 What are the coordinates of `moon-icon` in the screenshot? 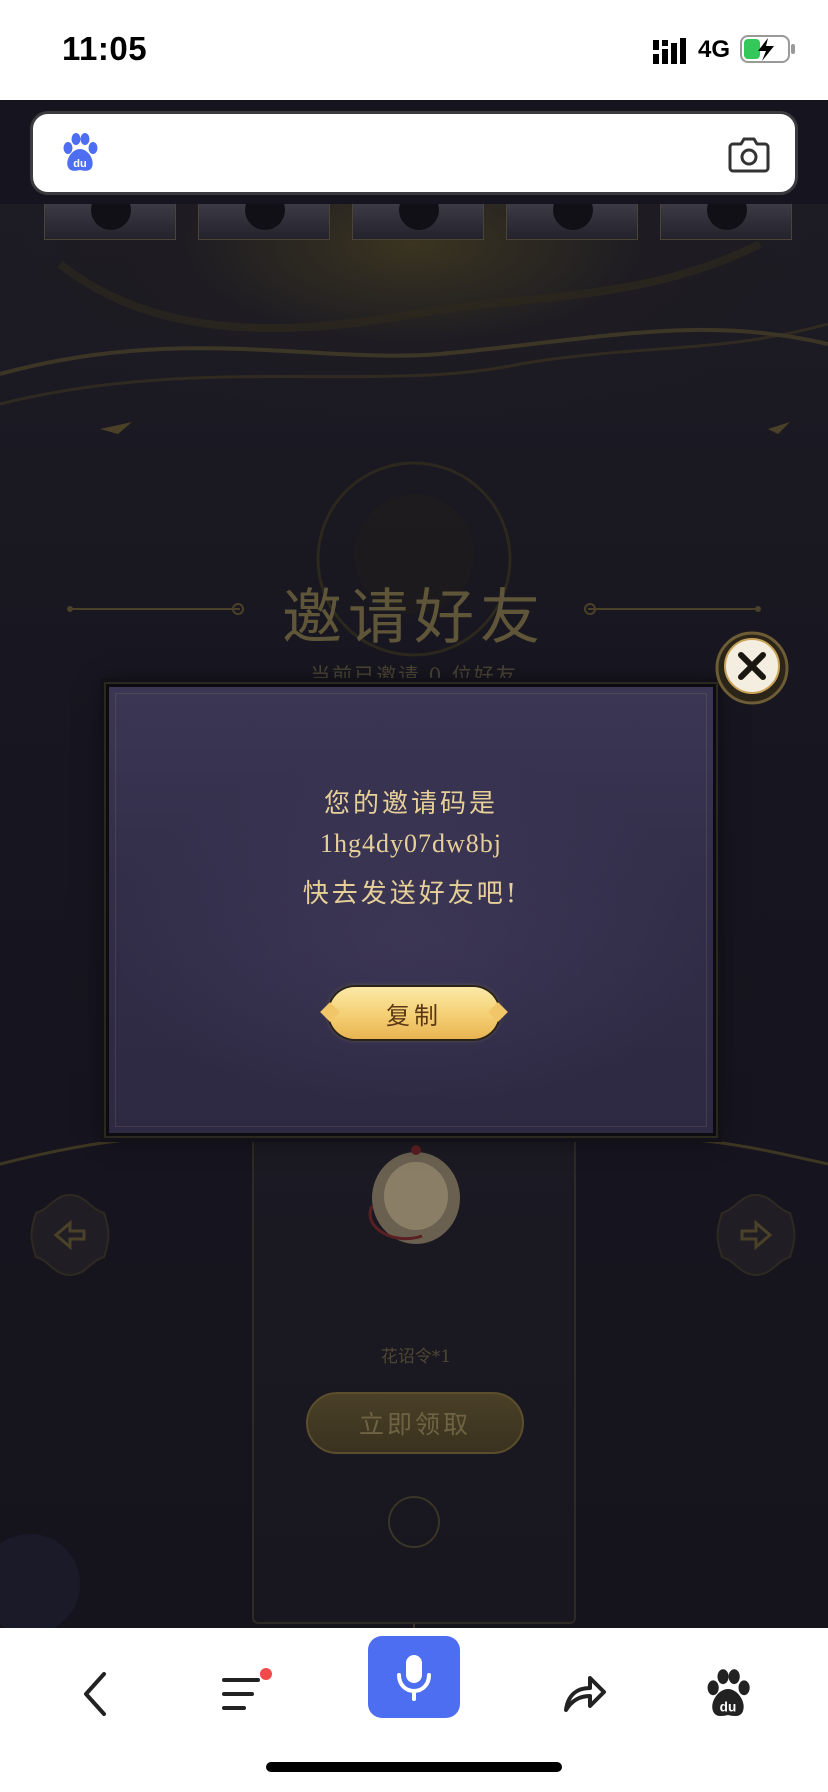 It's located at (414, 1522).